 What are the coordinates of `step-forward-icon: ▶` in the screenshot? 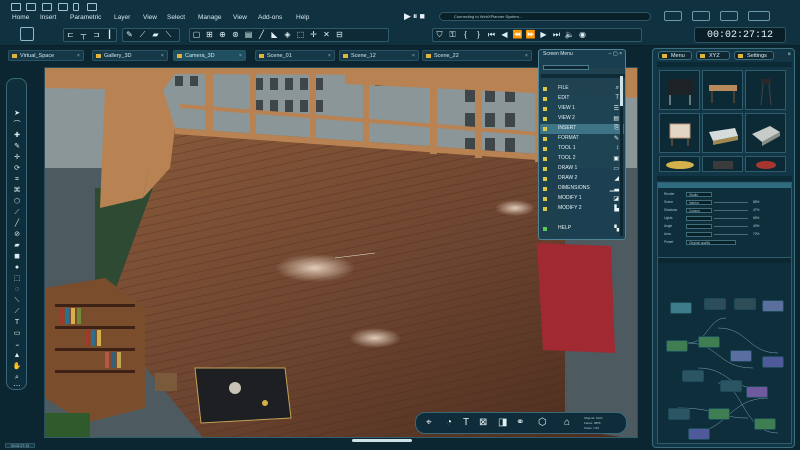 It's located at (543, 35).